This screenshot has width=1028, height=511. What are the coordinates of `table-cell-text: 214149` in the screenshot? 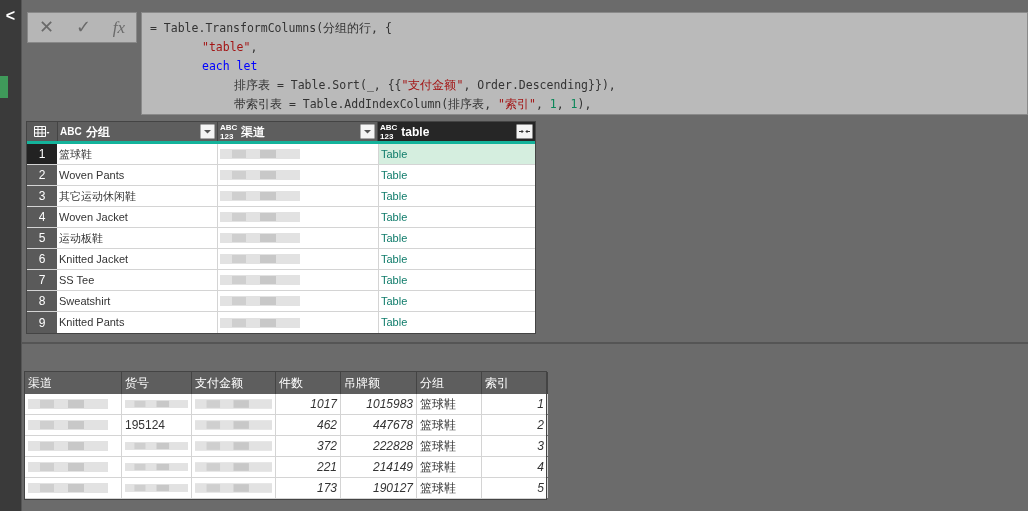 It's located at (392, 467).